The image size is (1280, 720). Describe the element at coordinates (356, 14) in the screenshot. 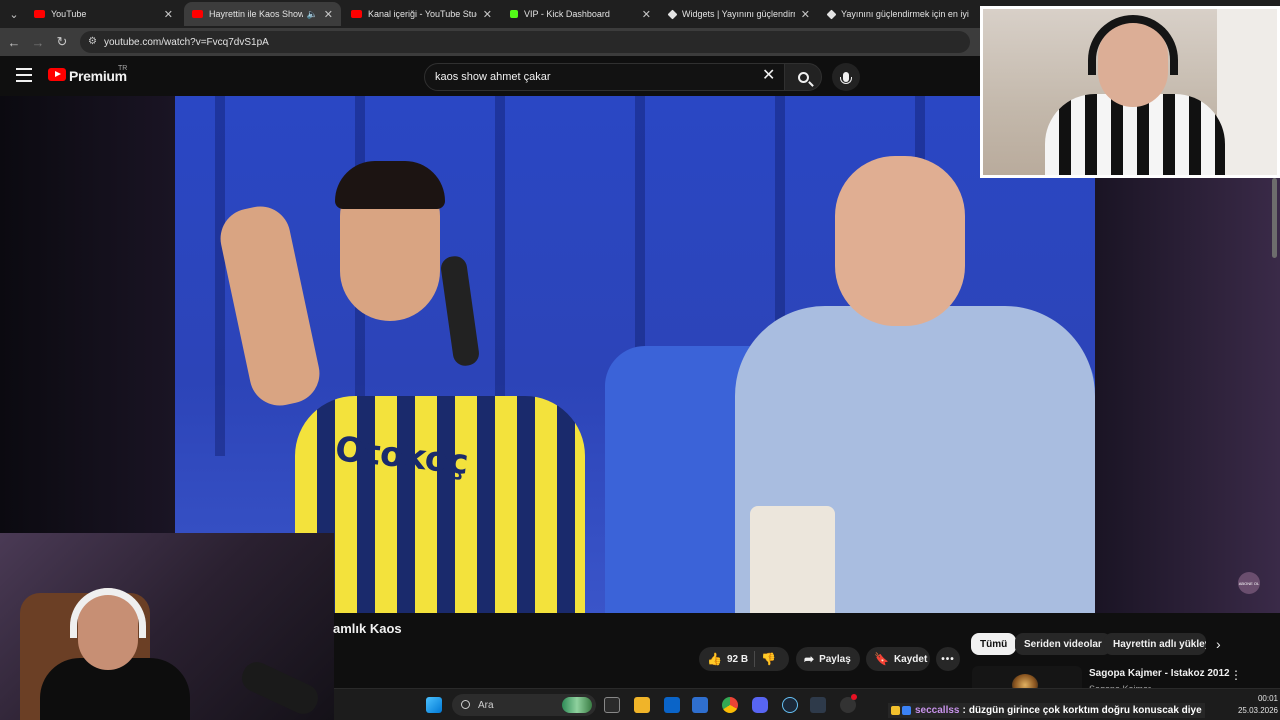

I see `youtube-studio-icon` at that location.